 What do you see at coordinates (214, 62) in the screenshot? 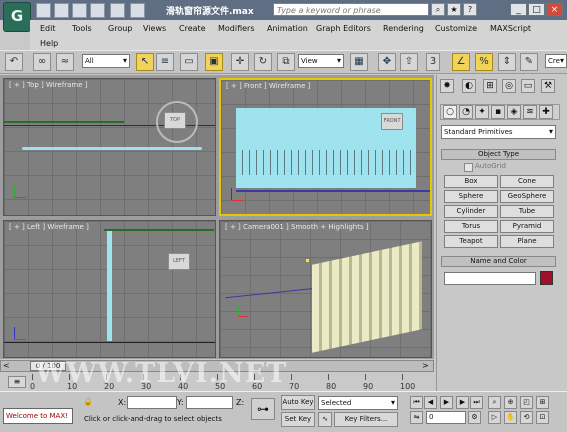
I see `window-crossing-icon: ▣` at bounding box center [214, 62].